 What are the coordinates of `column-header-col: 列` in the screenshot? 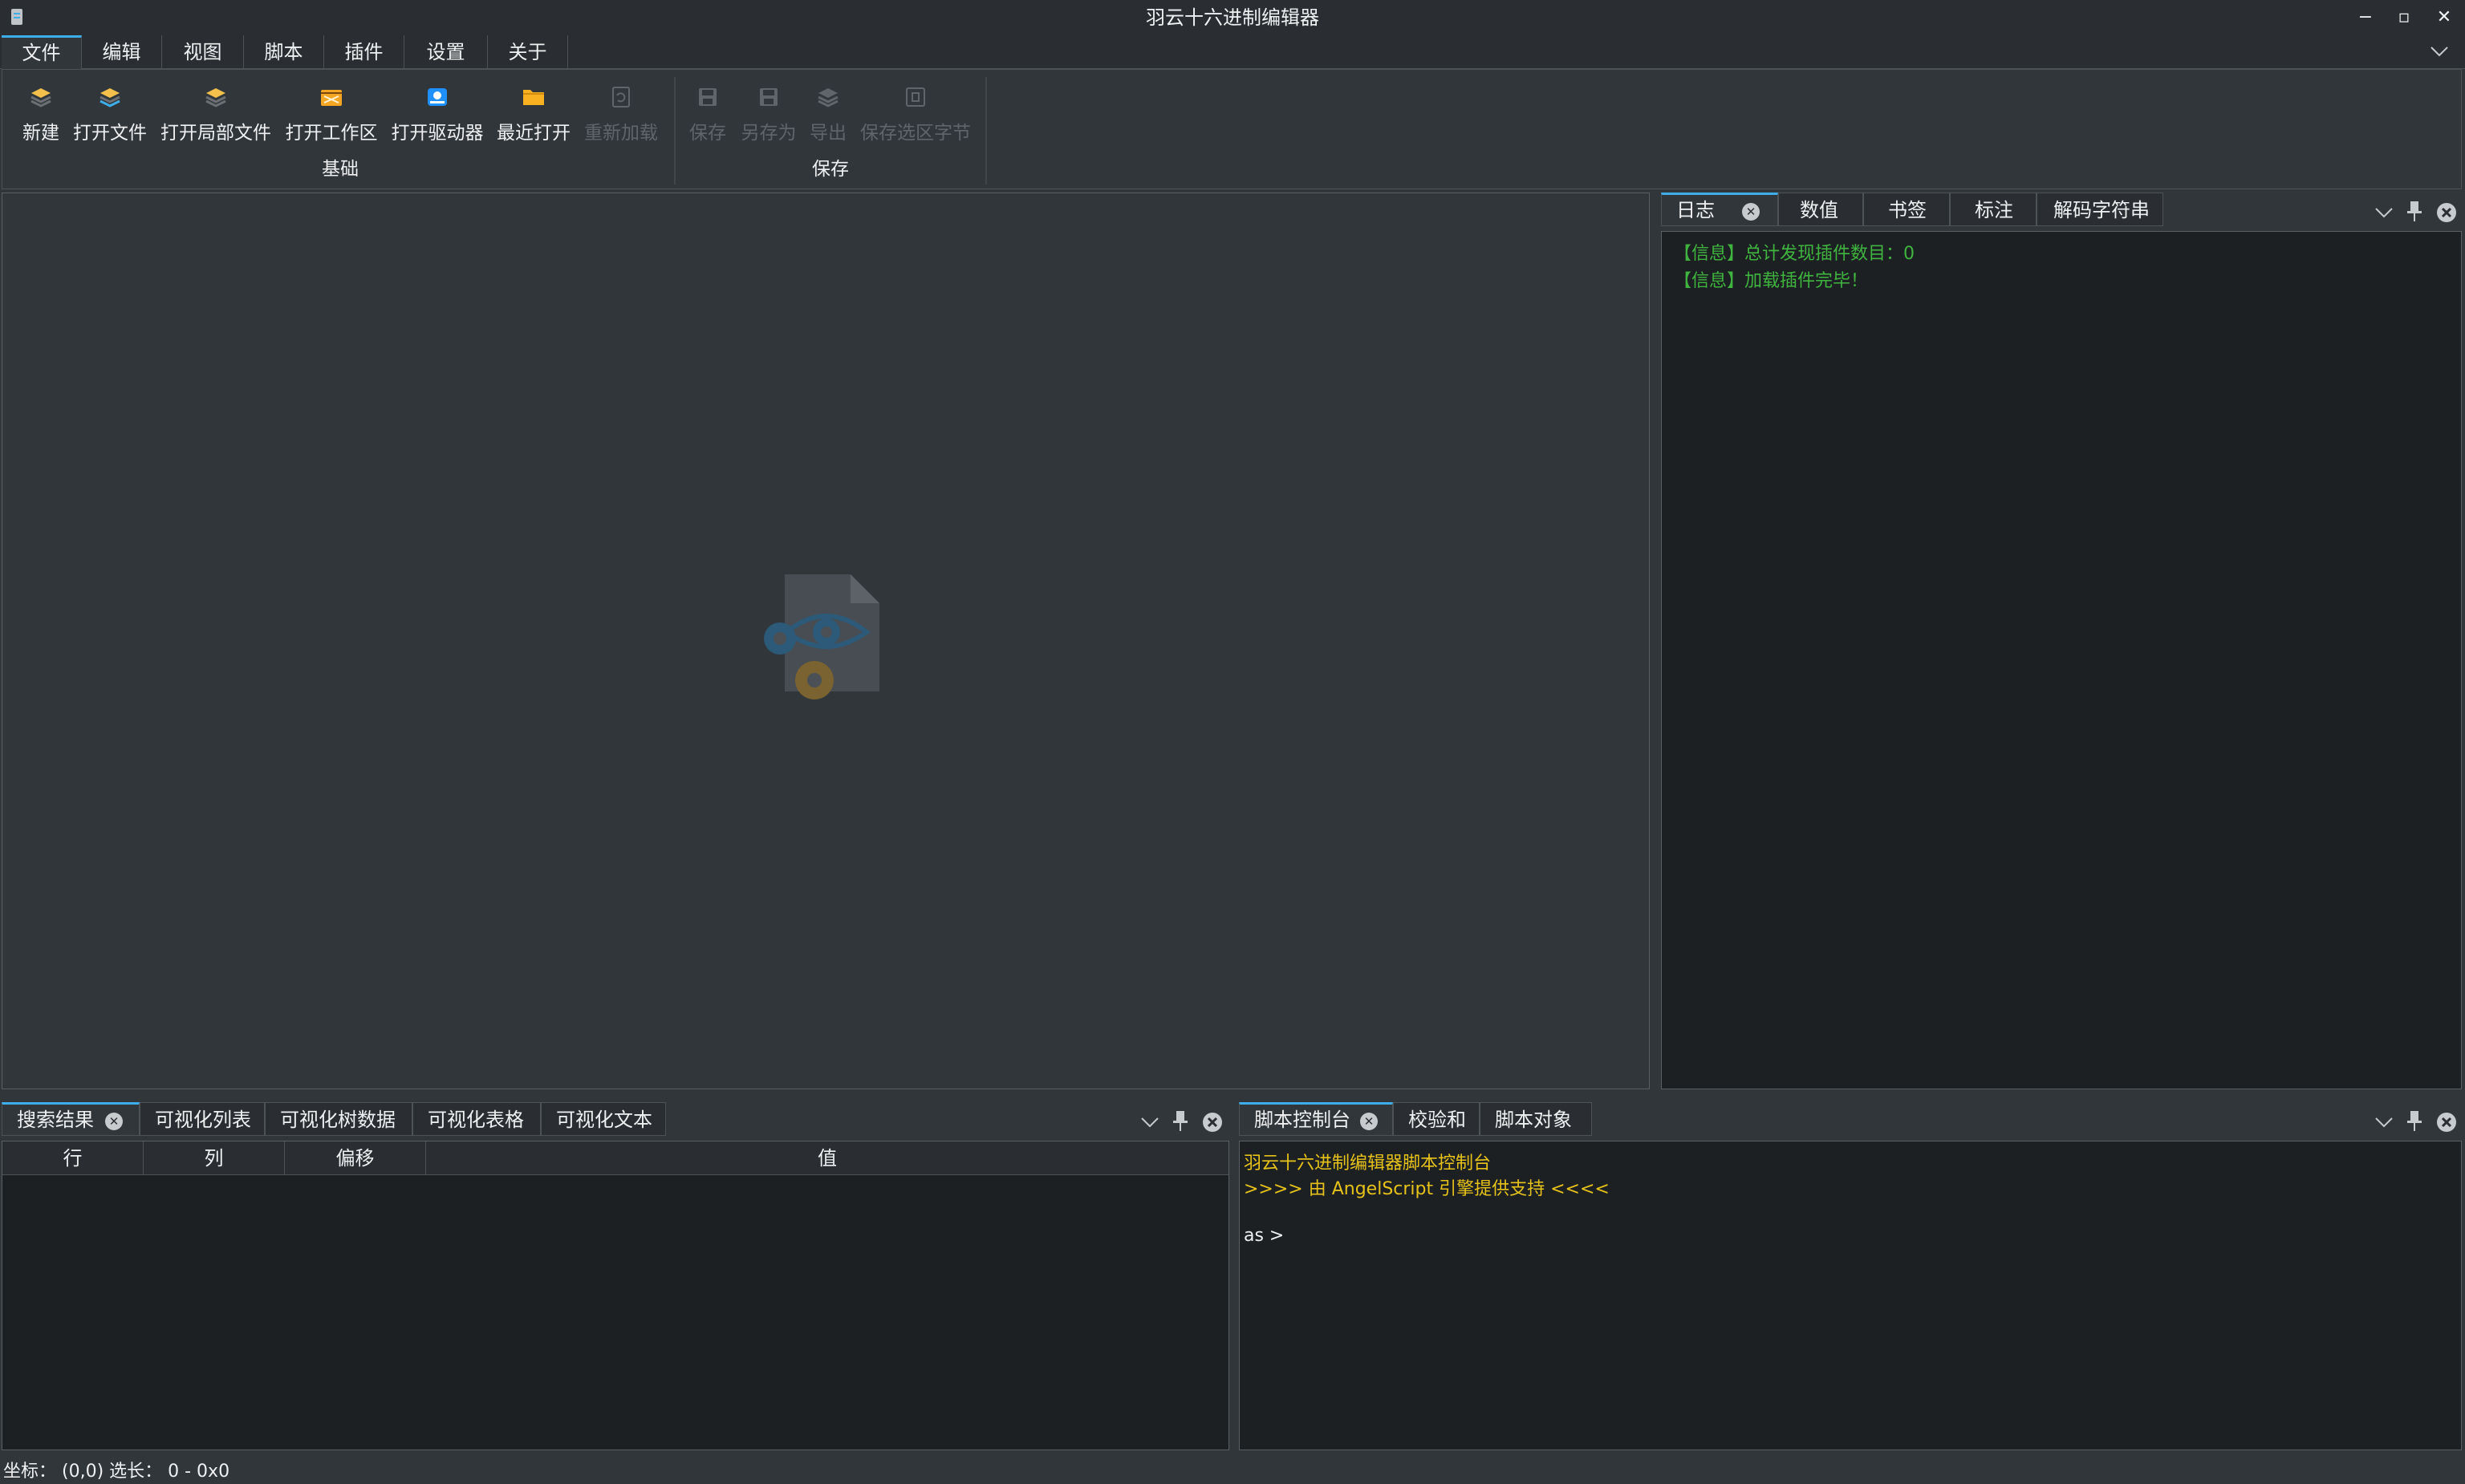 It's located at (214, 1158).